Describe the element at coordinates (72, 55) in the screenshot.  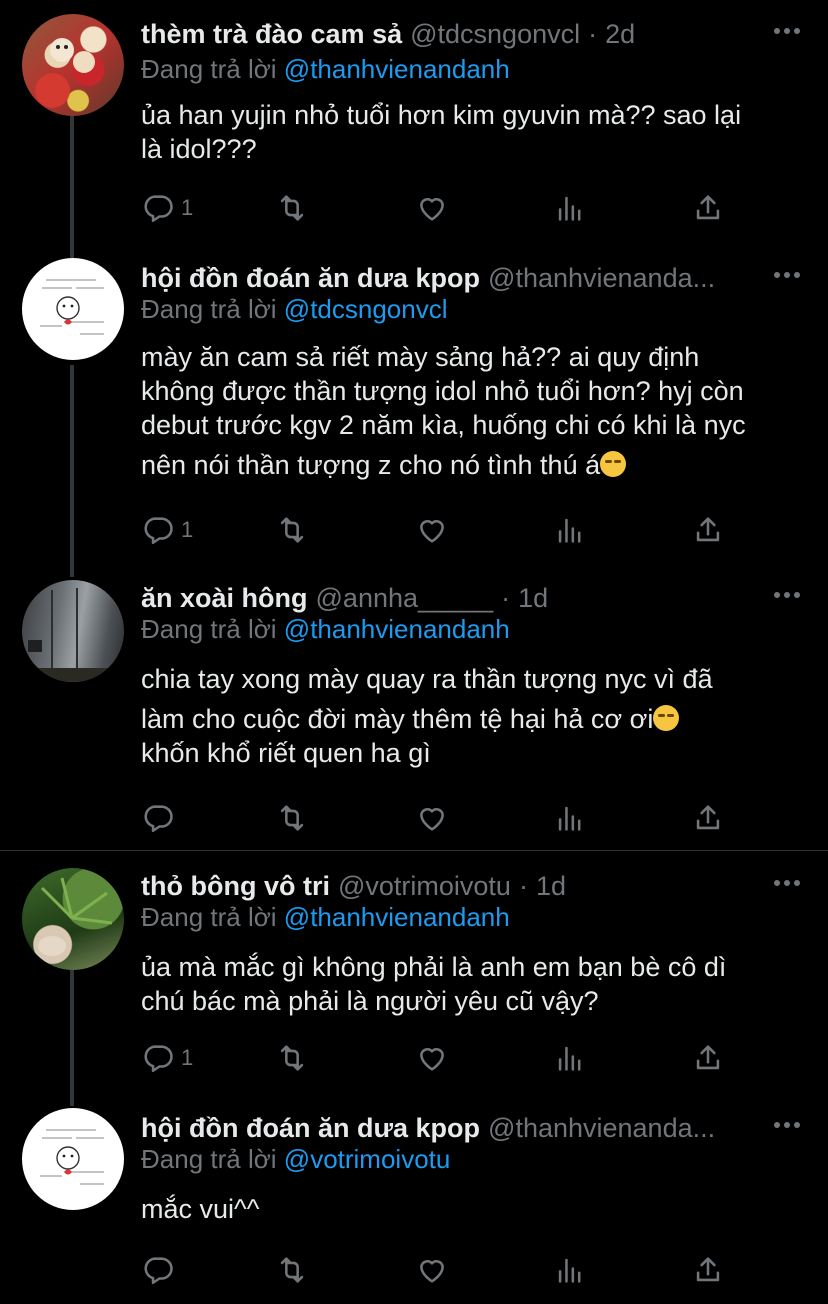
I see `plush-toys-avatar-icon` at that location.